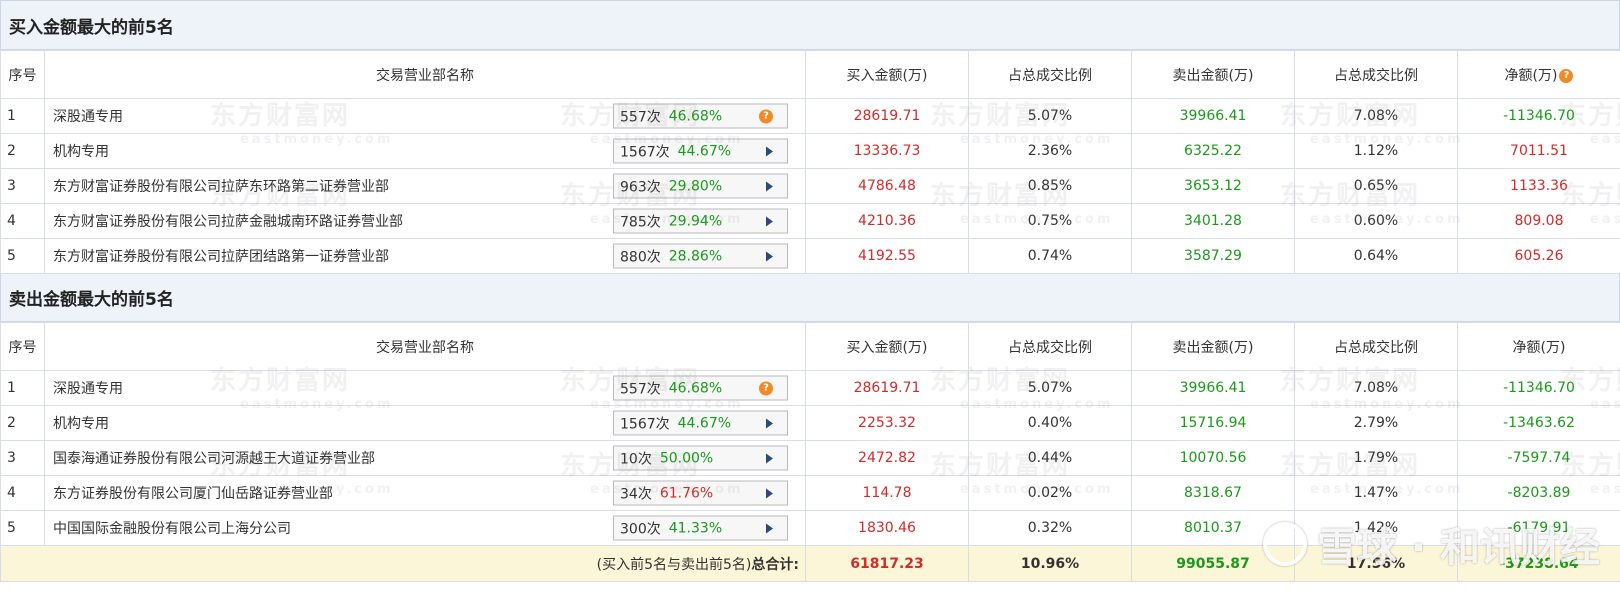 This screenshot has height=591, width=1620. Describe the element at coordinates (22, 256) in the screenshot. I see `row-index: 5` at that location.